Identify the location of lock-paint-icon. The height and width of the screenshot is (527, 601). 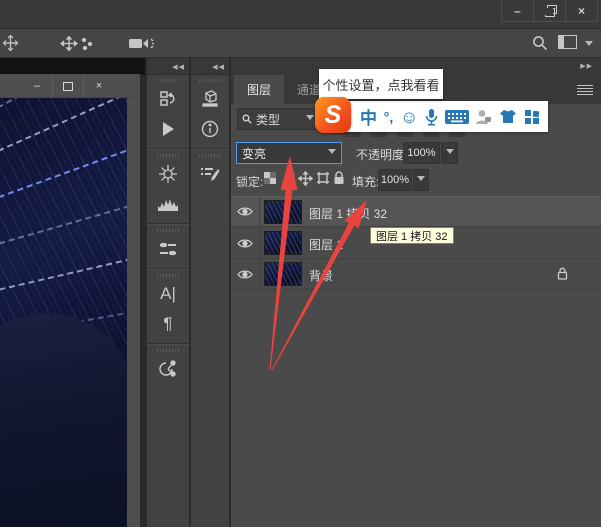
(288, 178).